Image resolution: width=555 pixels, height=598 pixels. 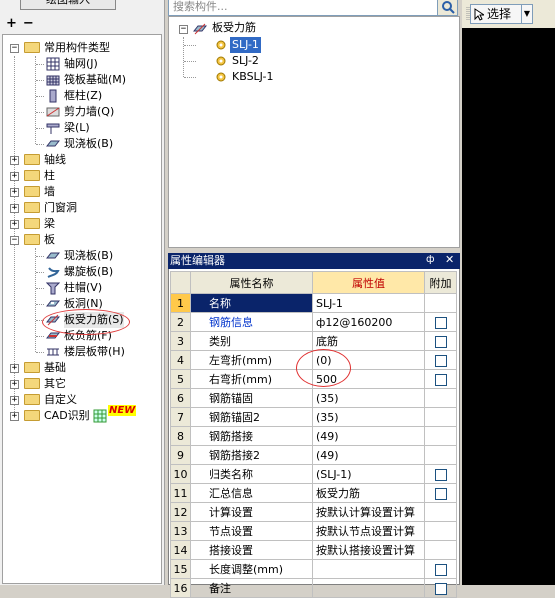 What do you see at coordinates (245, 61) in the screenshot?
I see `component-item-slj2: SLJ-2` at bounding box center [245, 61].